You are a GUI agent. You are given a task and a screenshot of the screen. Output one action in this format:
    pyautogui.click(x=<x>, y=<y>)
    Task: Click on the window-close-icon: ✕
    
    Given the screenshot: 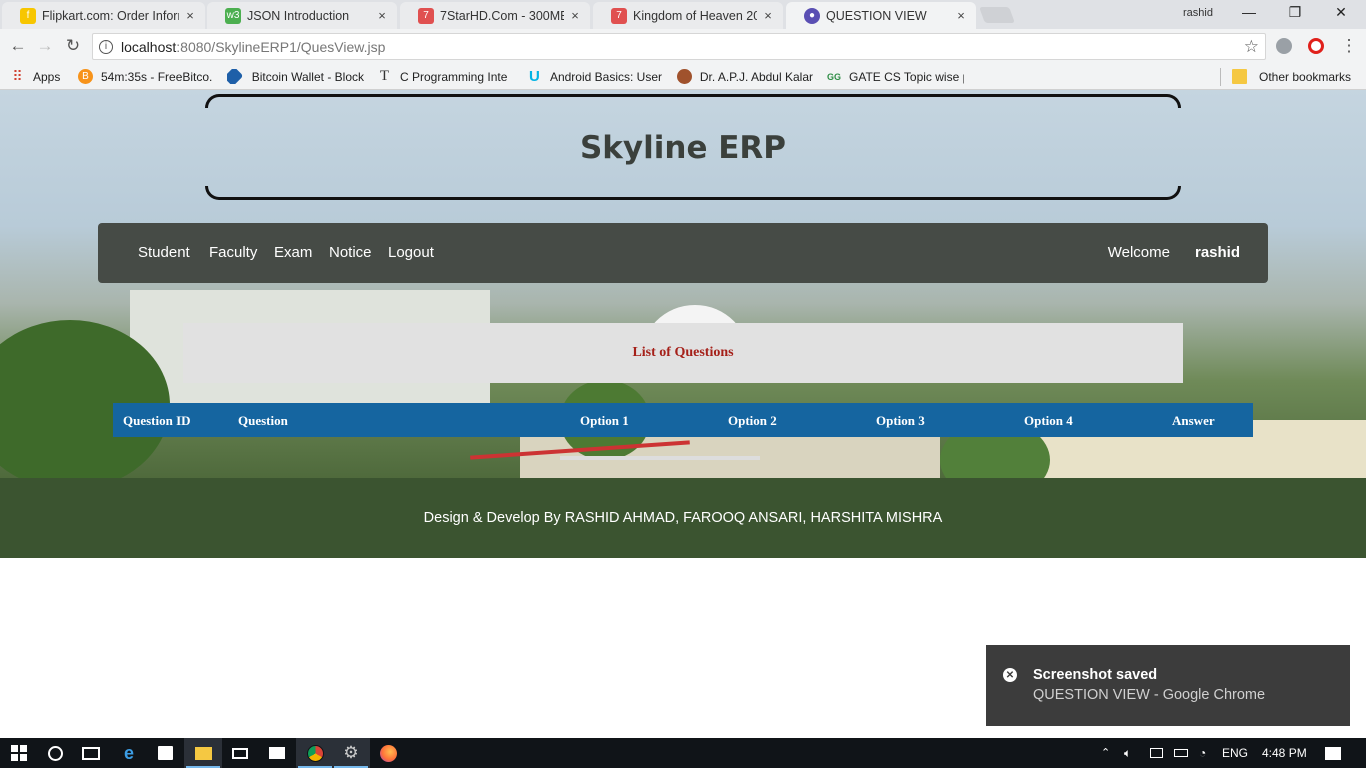 What is the action you would take?
    pyautogui.click(x=1341, y=12)
    